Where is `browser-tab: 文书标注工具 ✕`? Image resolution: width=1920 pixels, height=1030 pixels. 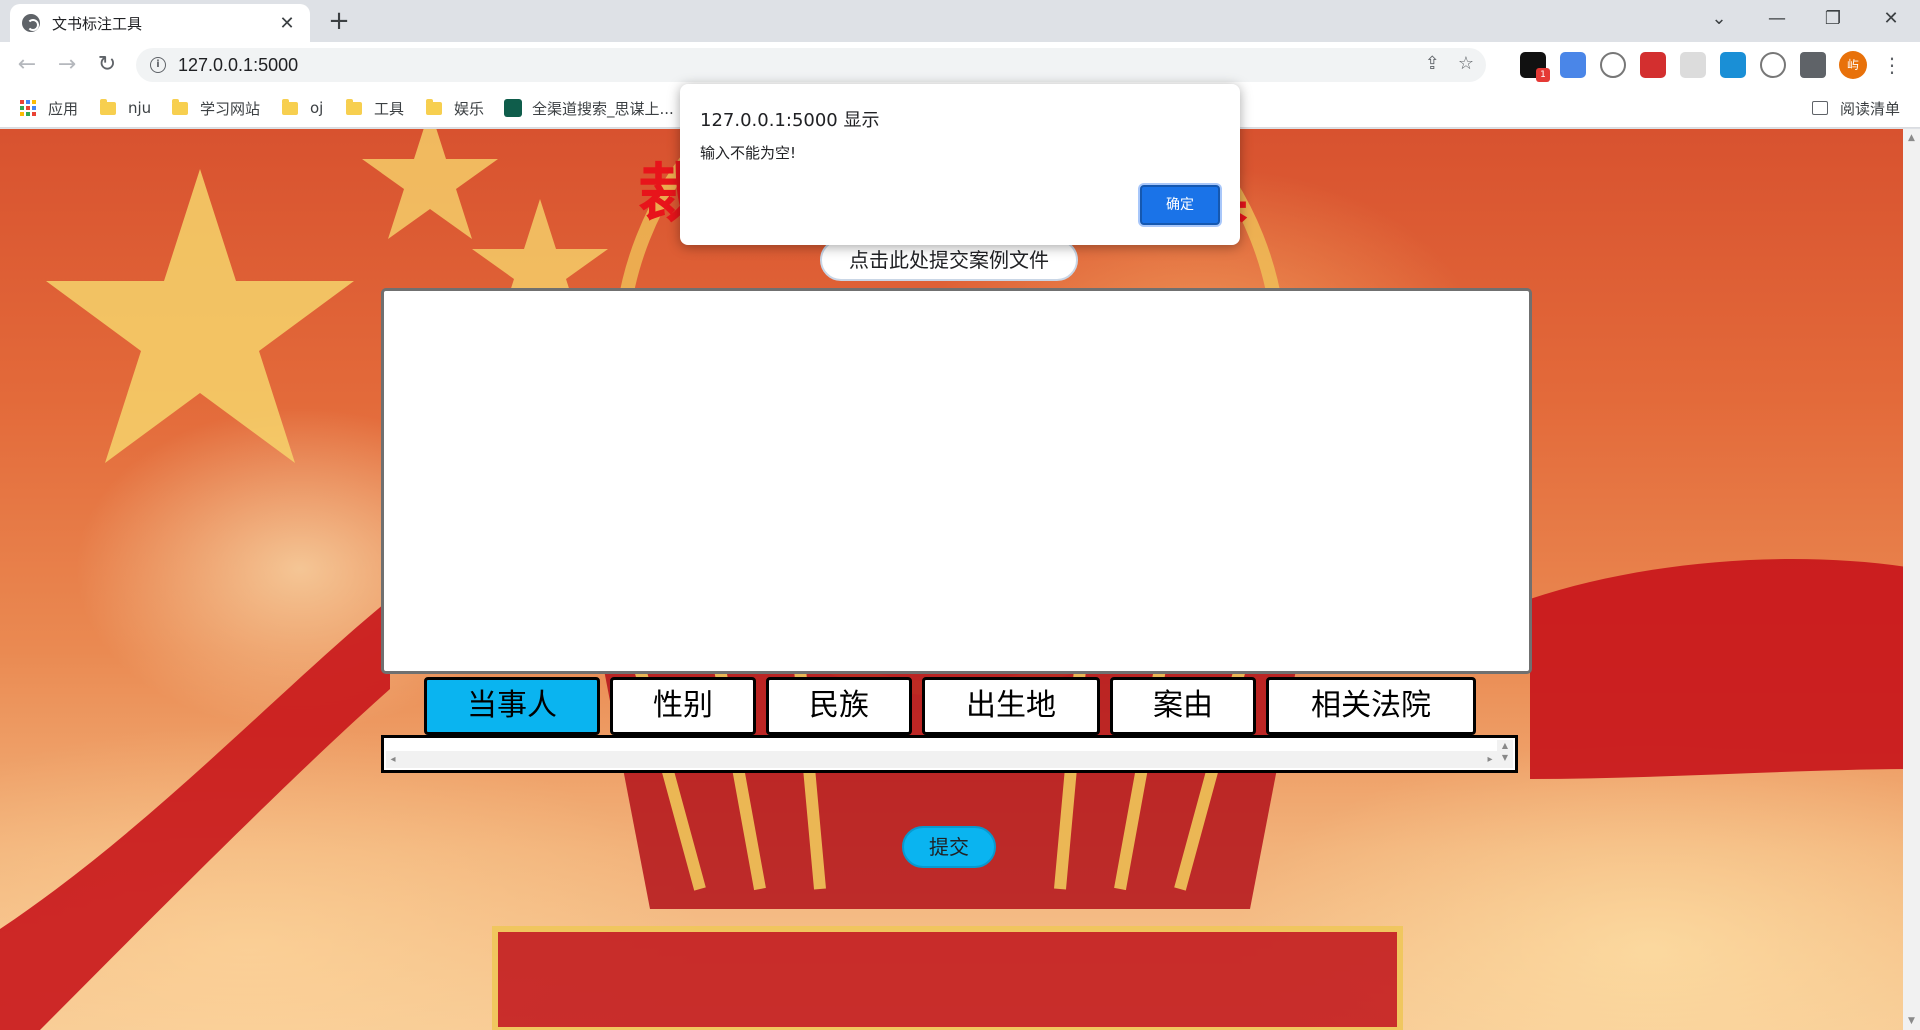 browser-tab: 文书标注工具 ✕ is located at coordinates (160, 23).